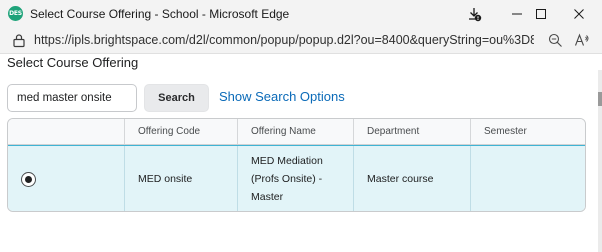  Describe the element at coordinates (400, 179) in the screenshot. I see `department: Master course` at that location.